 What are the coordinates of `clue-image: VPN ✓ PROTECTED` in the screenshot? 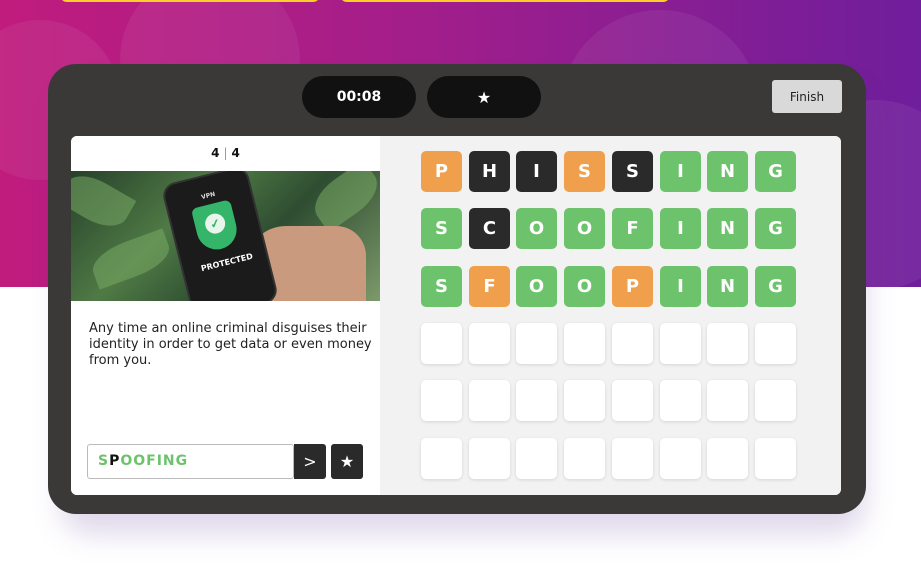 It's located at (225, 236).